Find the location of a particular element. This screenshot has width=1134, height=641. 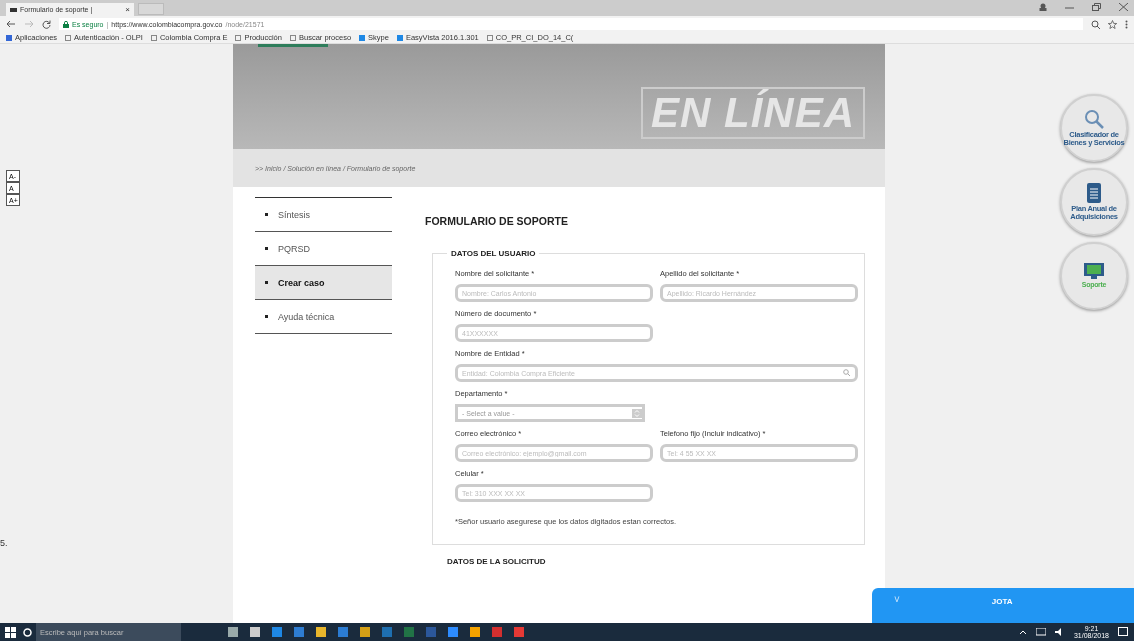

lock-icon is located at coordinates (66, 24).